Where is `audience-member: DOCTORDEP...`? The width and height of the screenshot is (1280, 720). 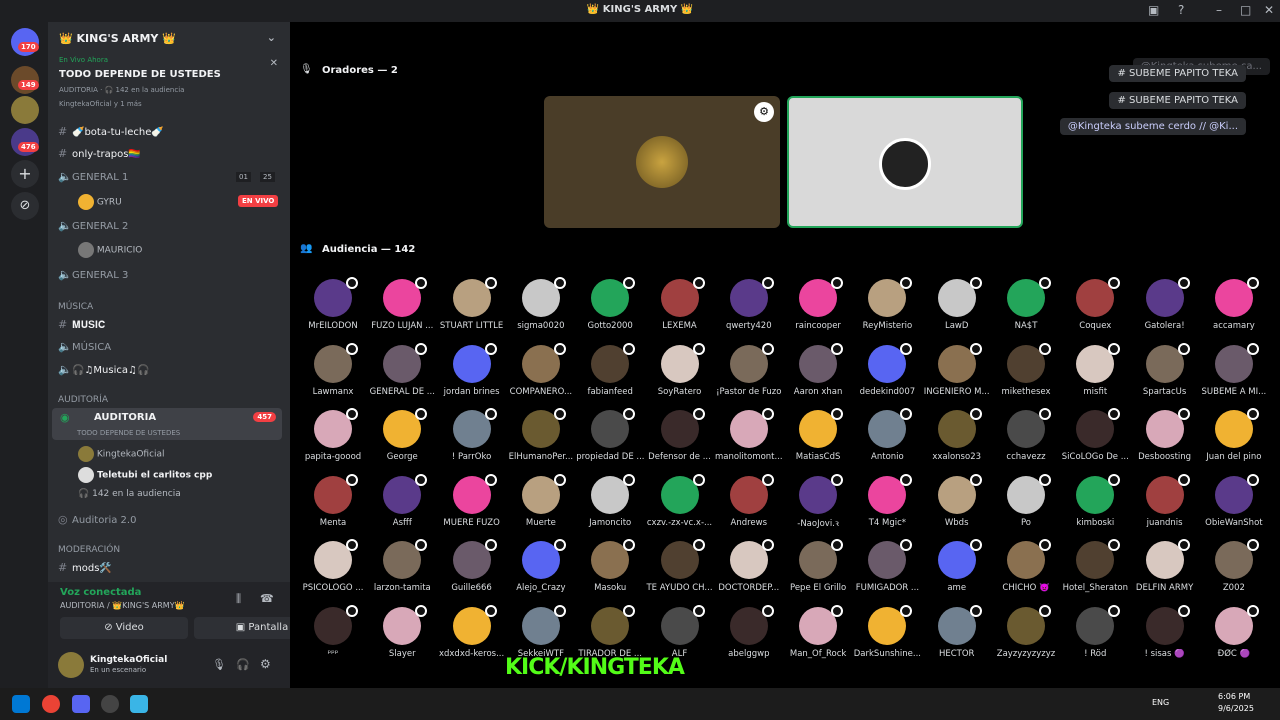 audience-member: DOCTORDEP... is located at coordinates (749, 566).